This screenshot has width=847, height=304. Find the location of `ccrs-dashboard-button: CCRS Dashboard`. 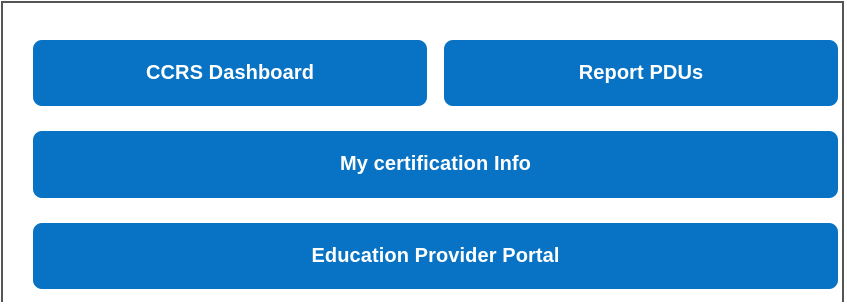

ccrs-dashboard-button: CCRS Dashboard is located at coordinates (230, 73).